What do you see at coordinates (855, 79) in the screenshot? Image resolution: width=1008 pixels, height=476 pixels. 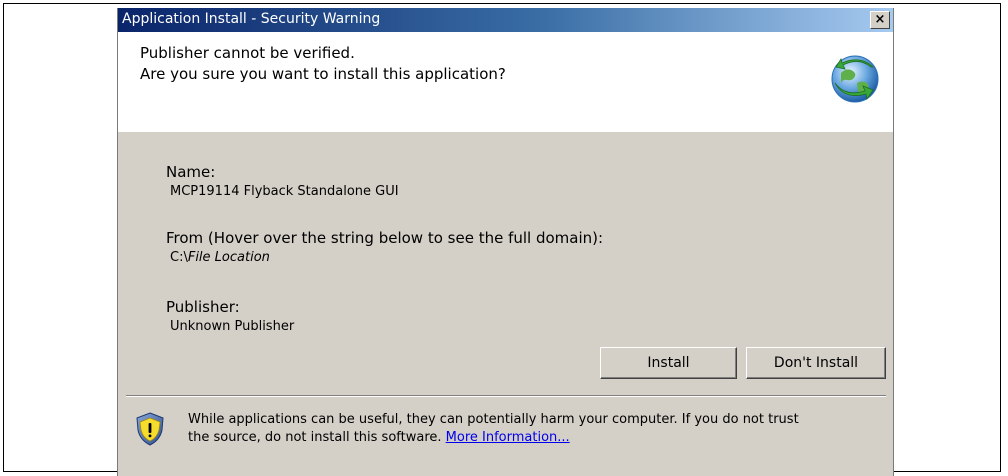 I see `globe-arrow-icon` at bounding box center [855, 79].